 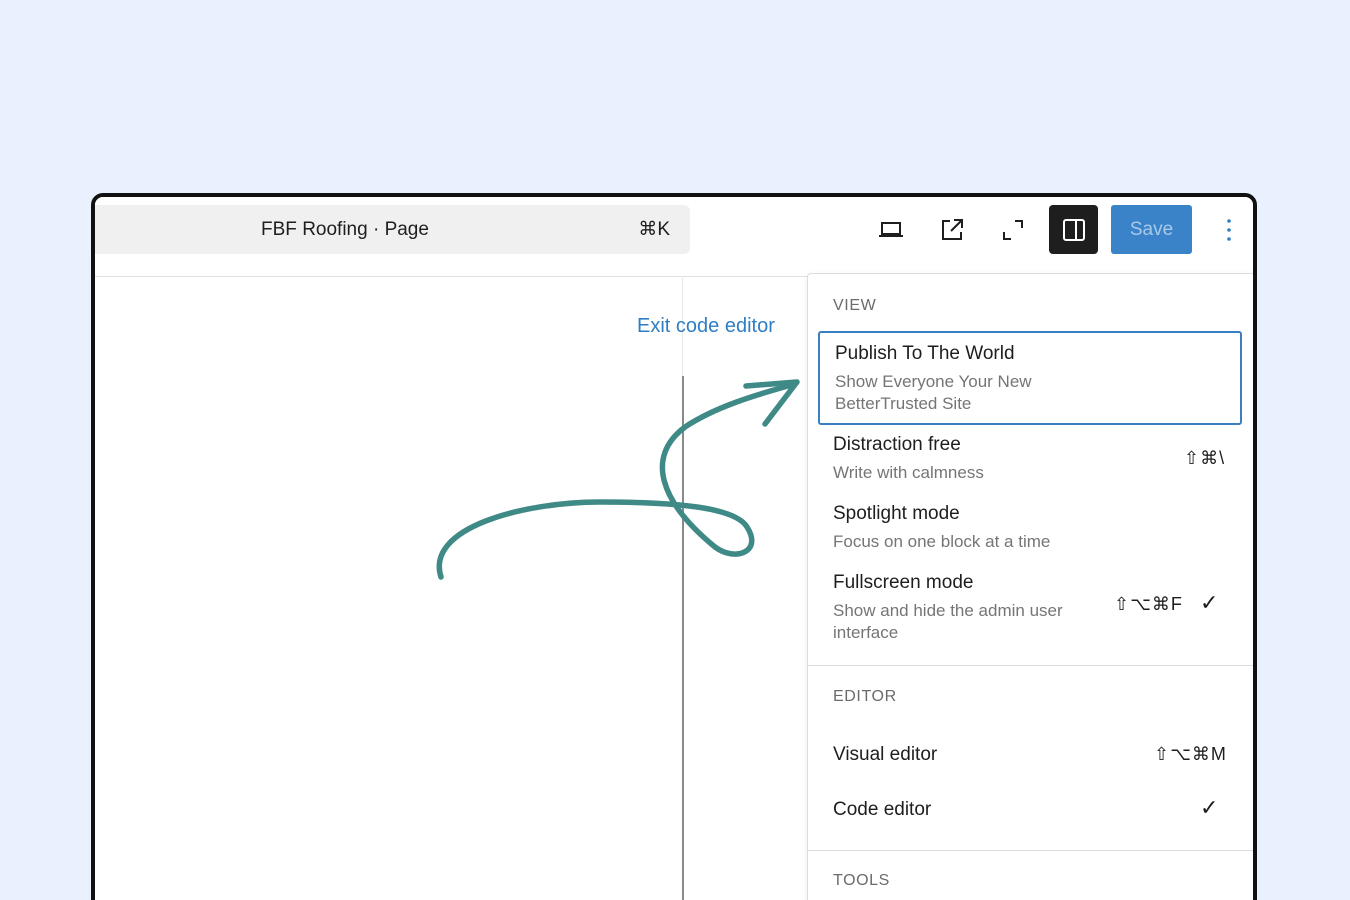 What do you see at coordinates (882, 809) in the screenshot?
I see `menu-item-title: Code editor` at bounding box center [882, 809].